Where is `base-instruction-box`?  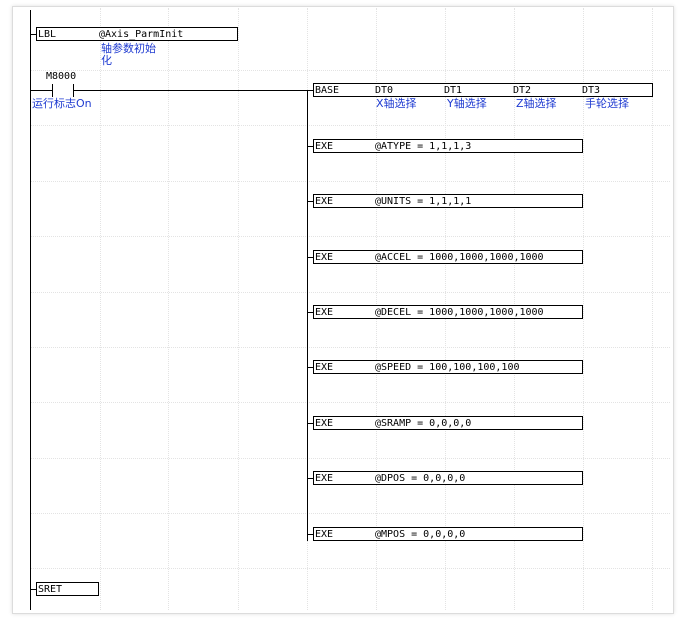 base-instruction-box is located at coordinates (483, 90).